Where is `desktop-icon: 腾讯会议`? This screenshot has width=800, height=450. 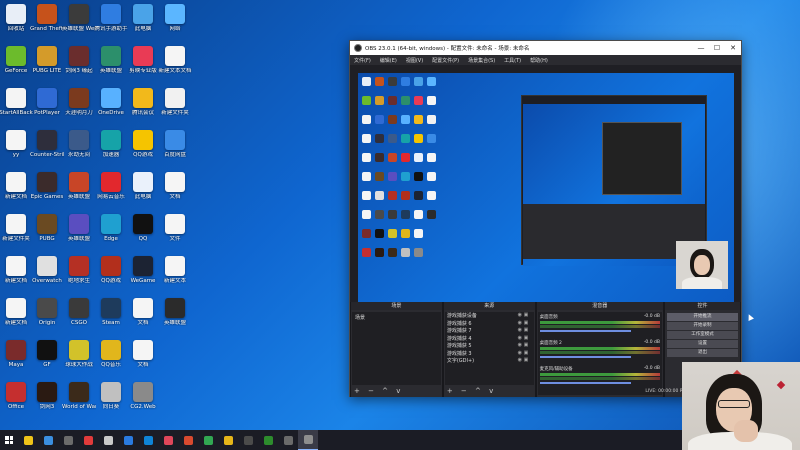
desktop-icon: 腾讯会议 is located at coordinates (143, 102).